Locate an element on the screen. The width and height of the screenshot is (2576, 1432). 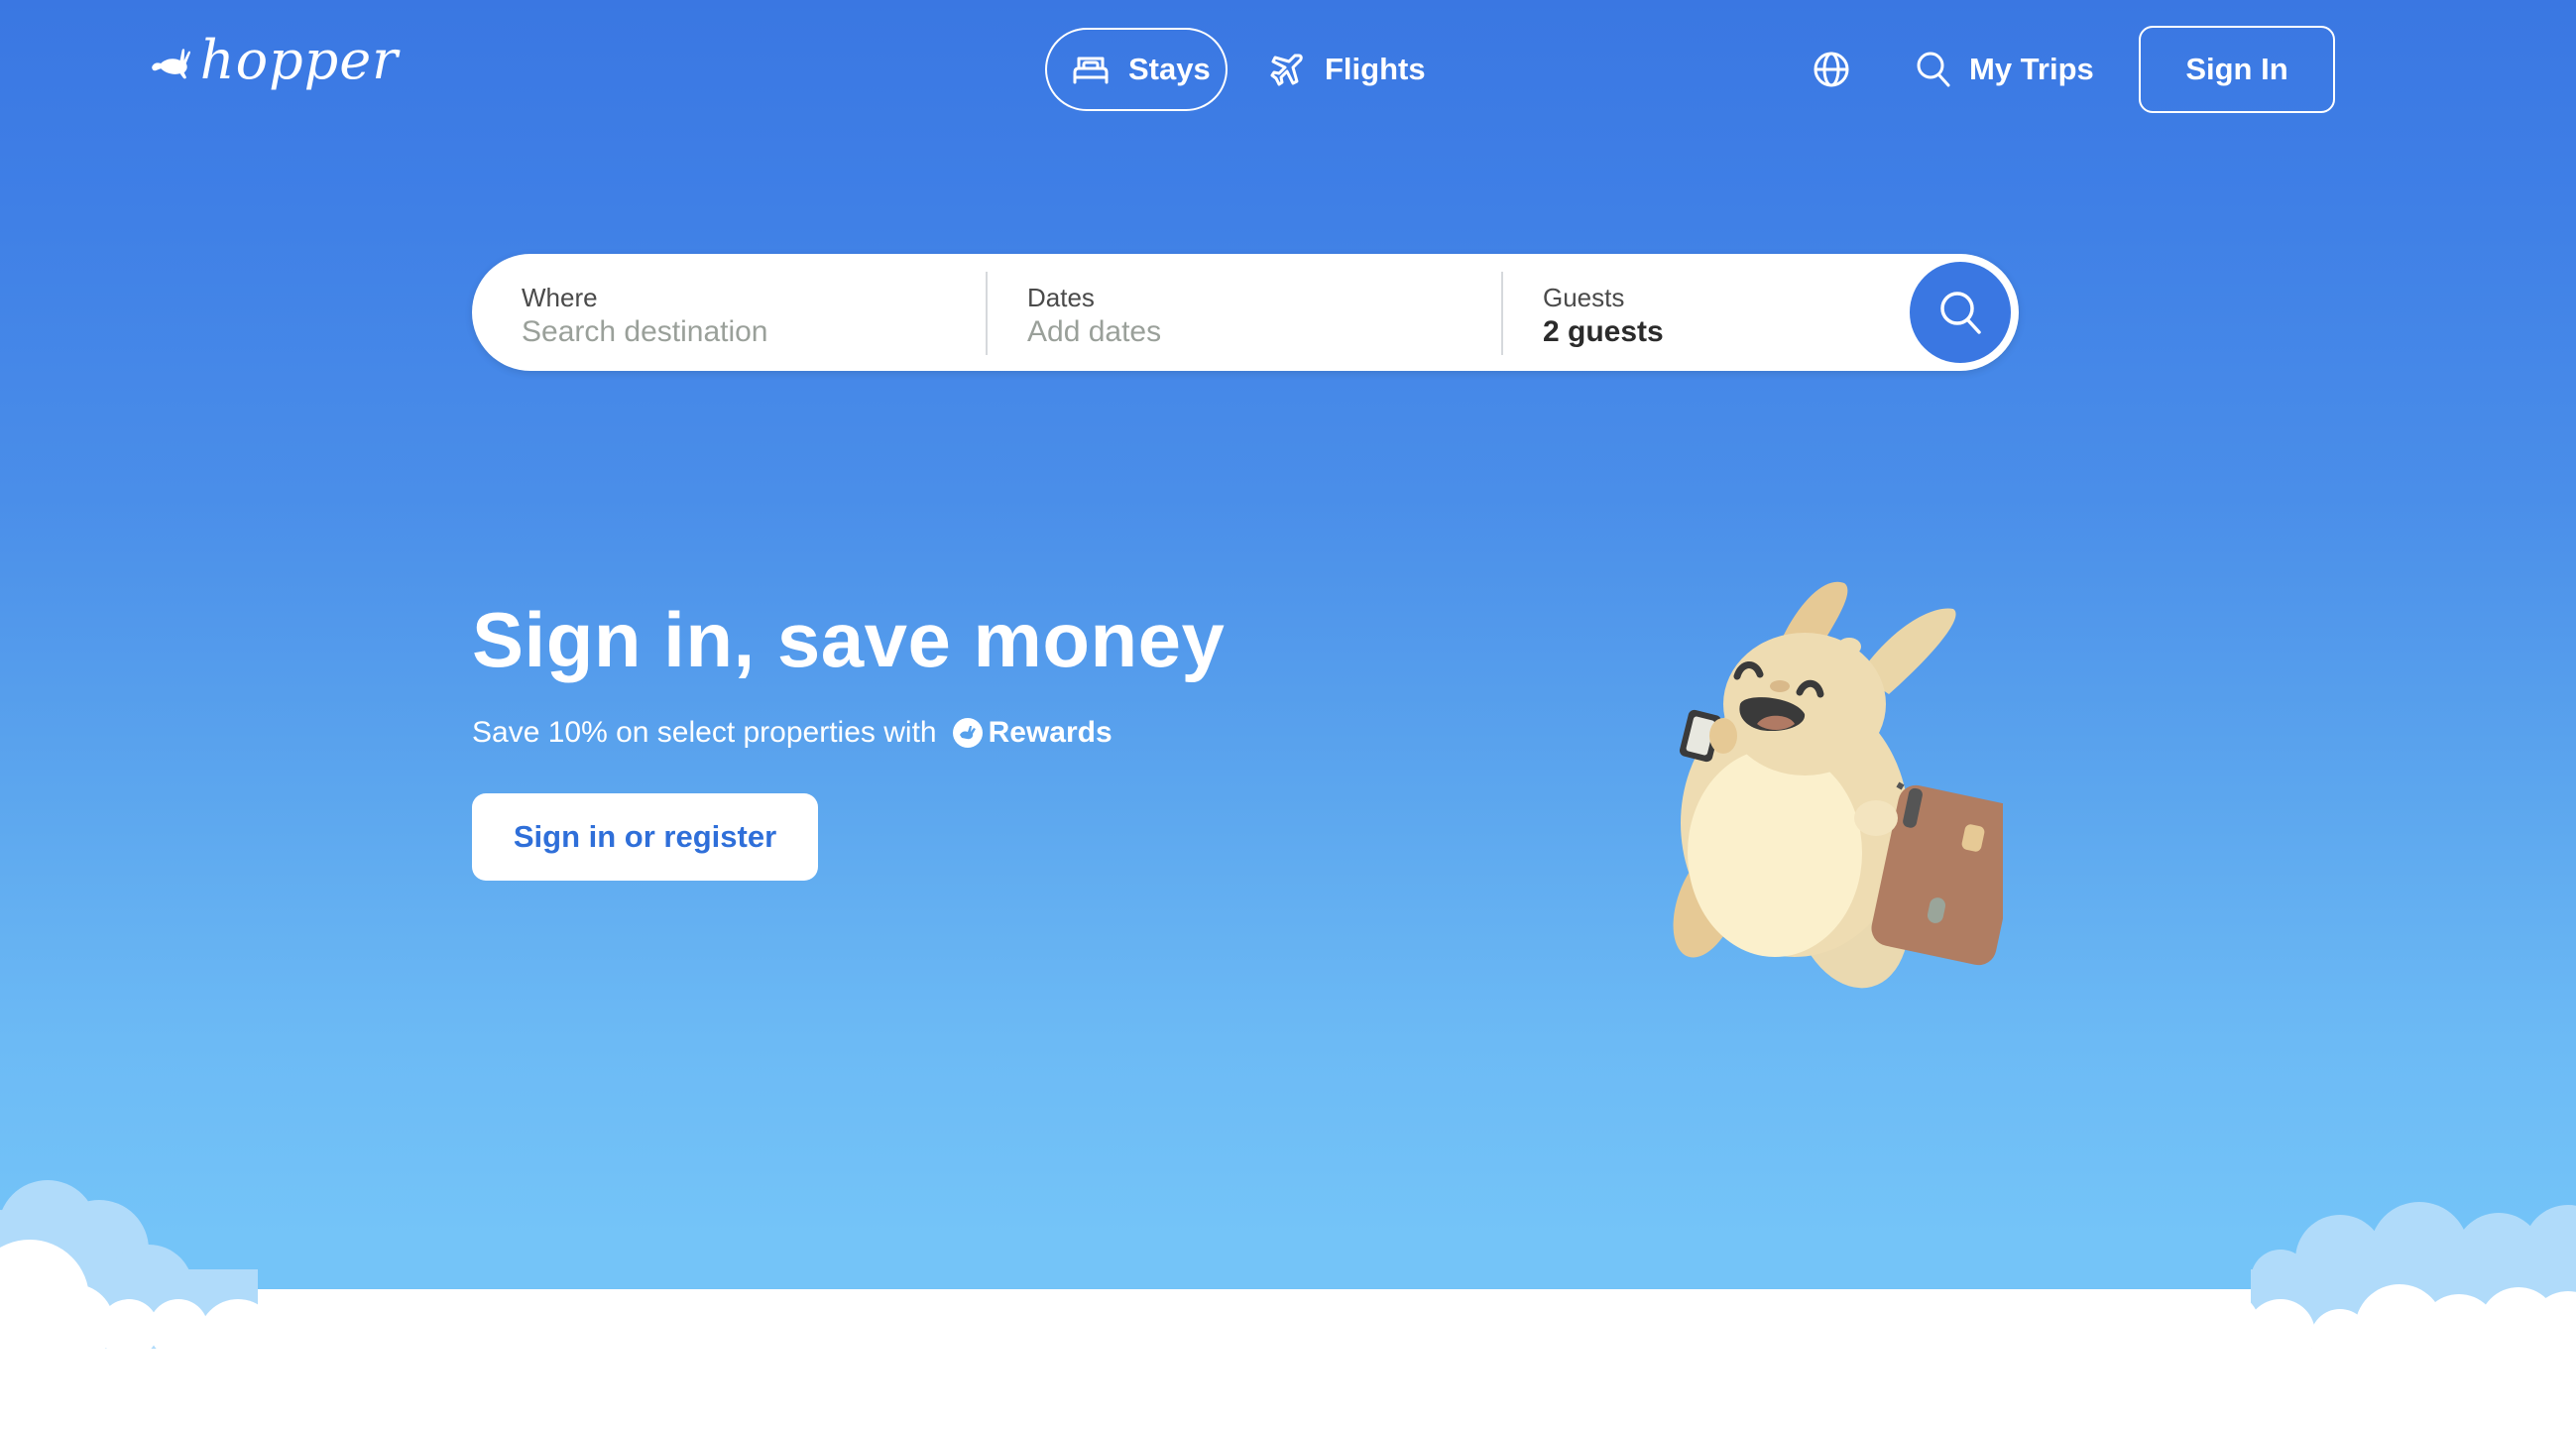
dates-input: Add dates is located at coordinates (1255, 332).